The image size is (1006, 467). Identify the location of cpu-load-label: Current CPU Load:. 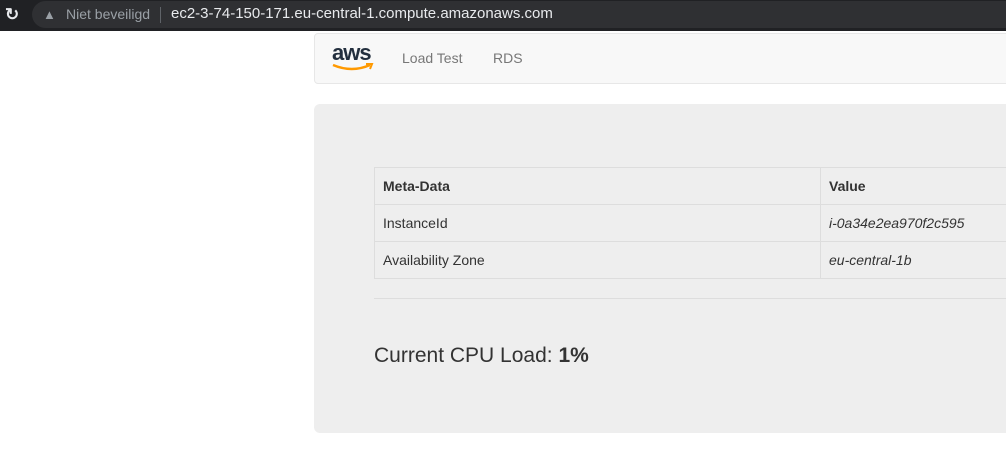
(463, 355).